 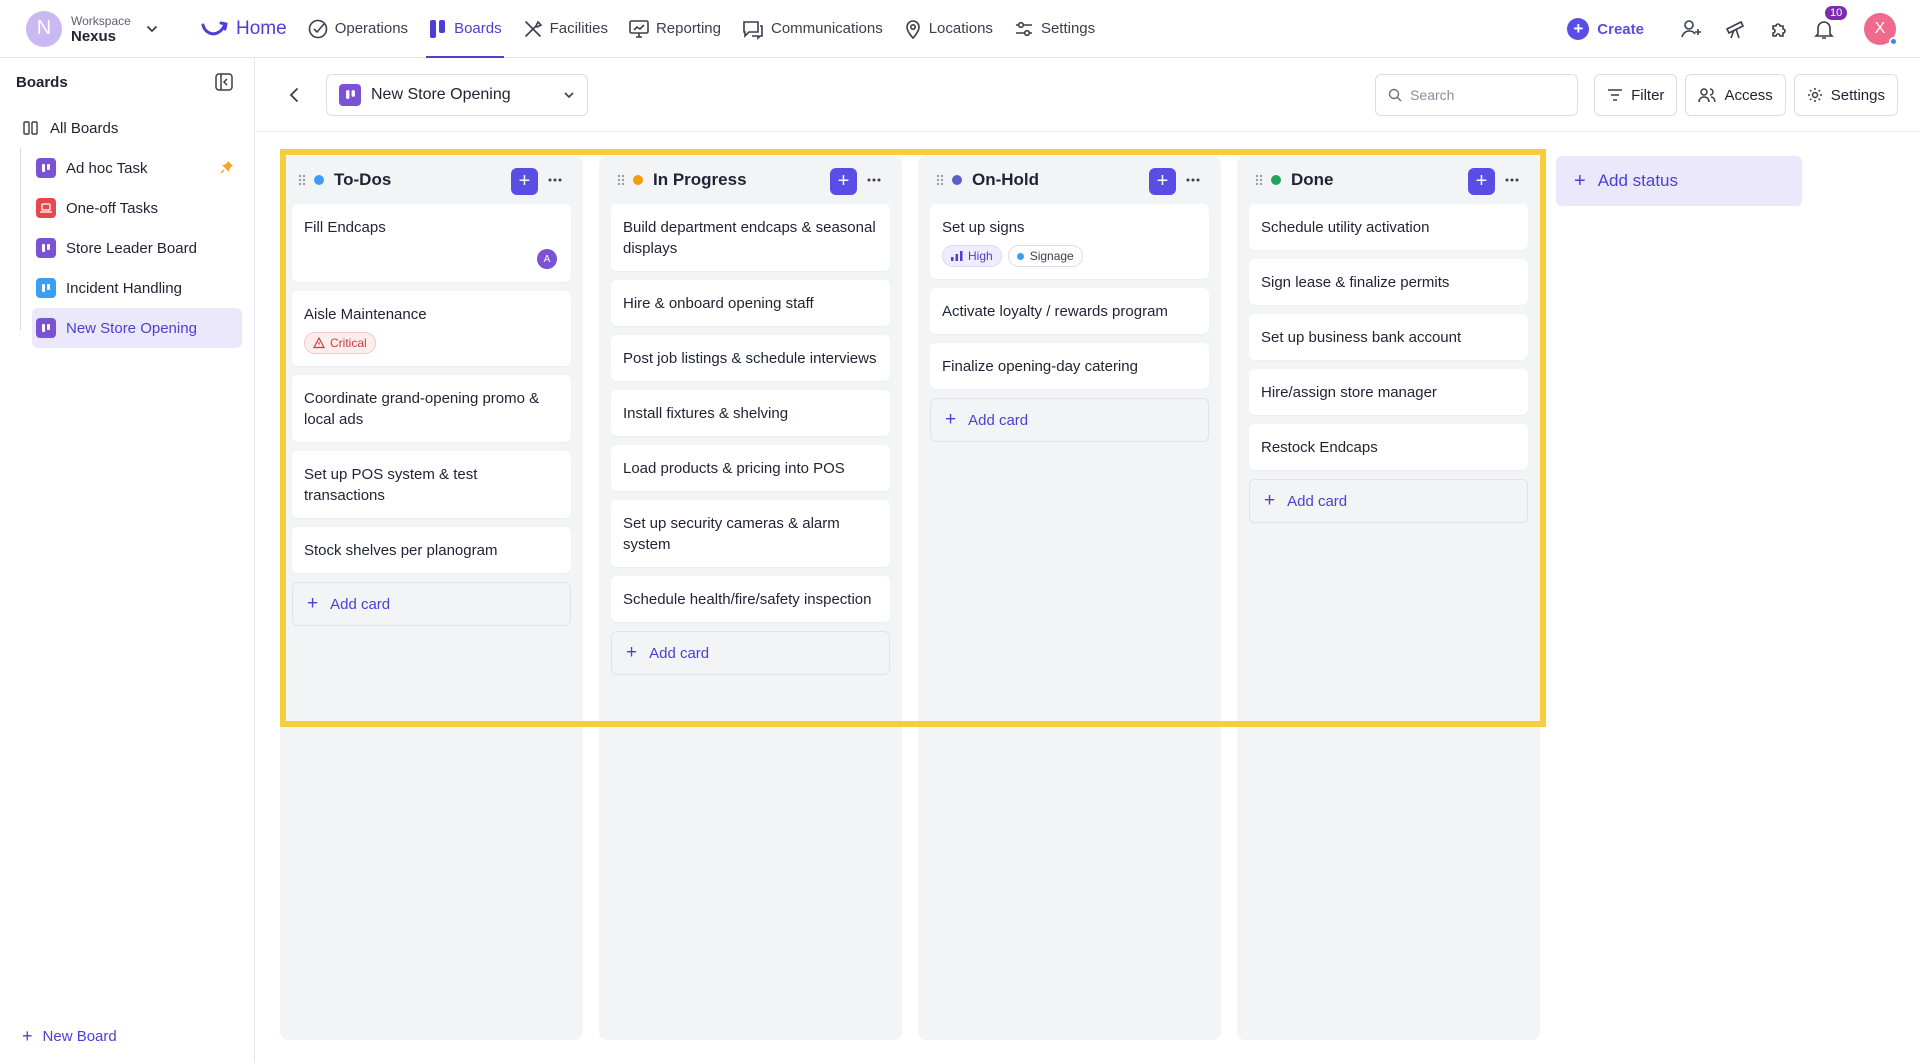 What do you see at coordinates (1069, 311) in the screenshot?
I see `task-card: Activate loyalty / rewards program` at bounding box center [1069, 311].